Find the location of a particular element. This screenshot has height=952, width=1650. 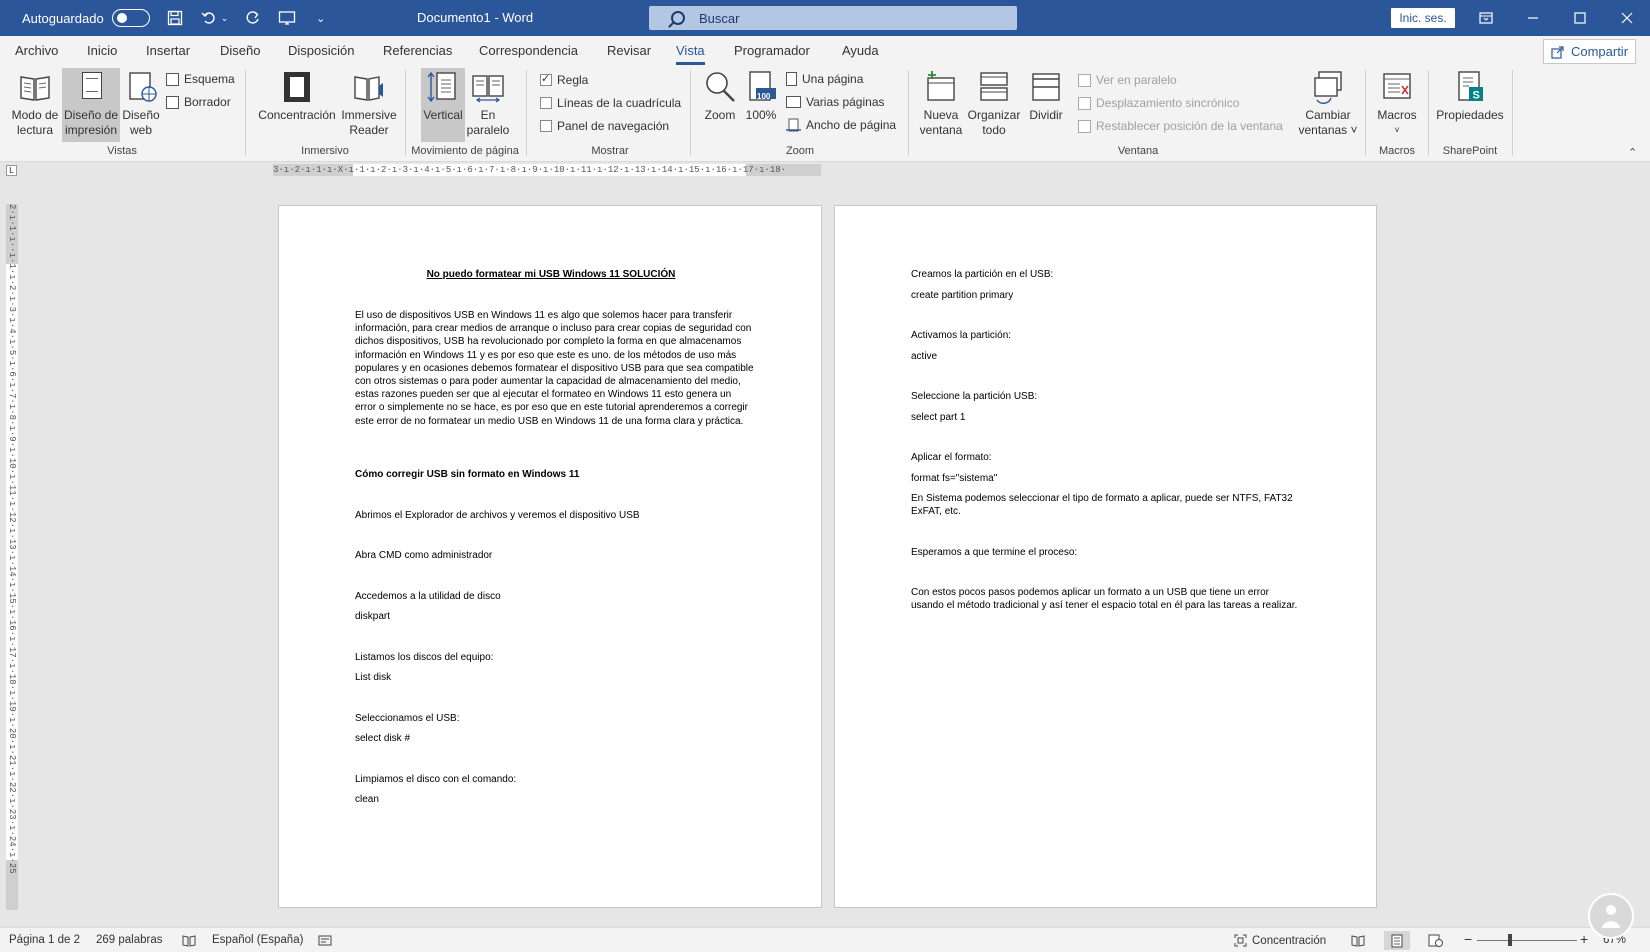

web-layout-button: Diseño web is located at coordinates (141, 104).